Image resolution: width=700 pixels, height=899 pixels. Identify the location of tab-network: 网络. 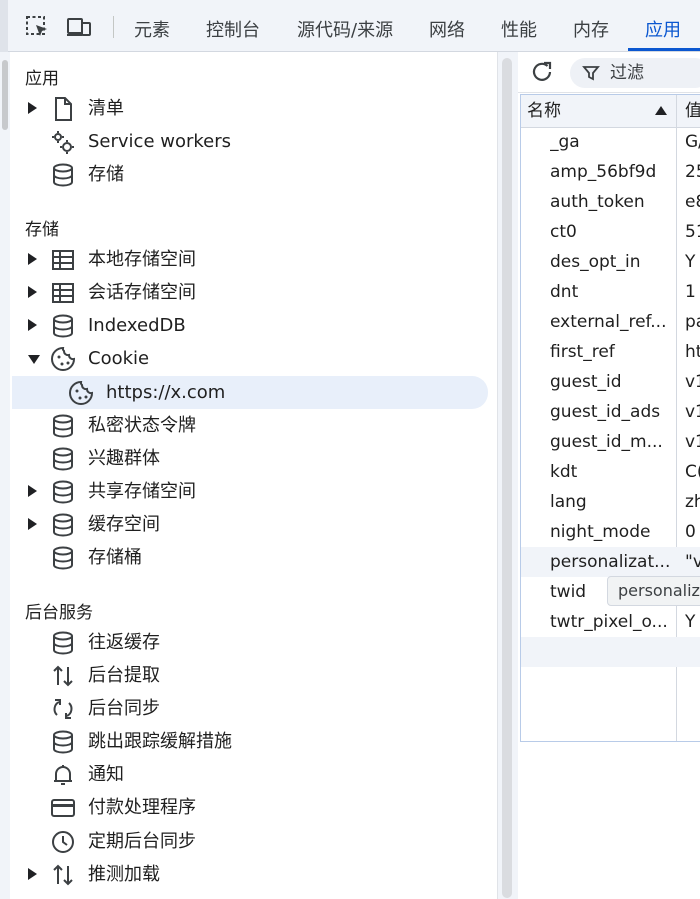
(447, 26).